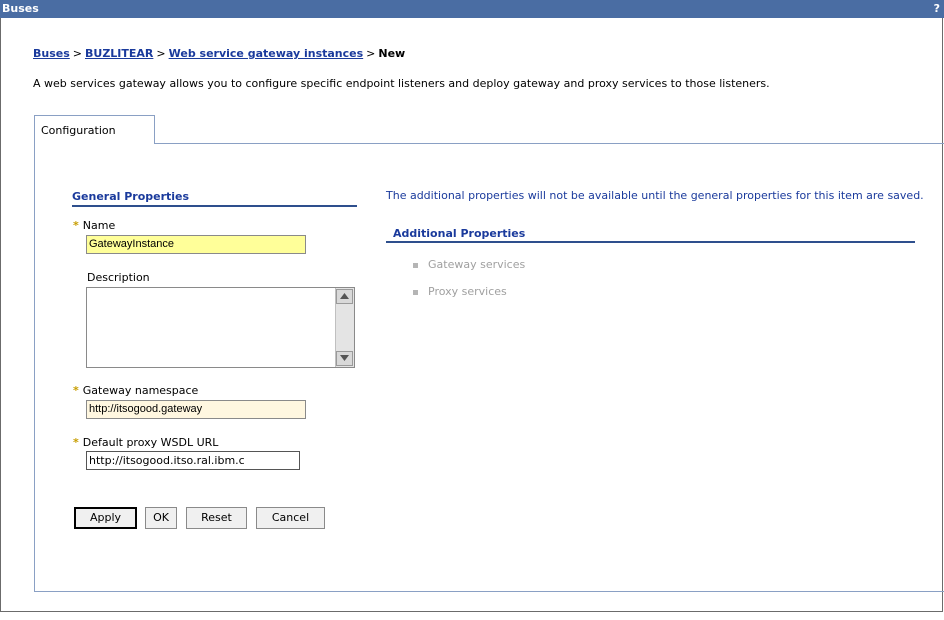  I want to click on namespace-label: * Gateway namespace, so click(135, 390).